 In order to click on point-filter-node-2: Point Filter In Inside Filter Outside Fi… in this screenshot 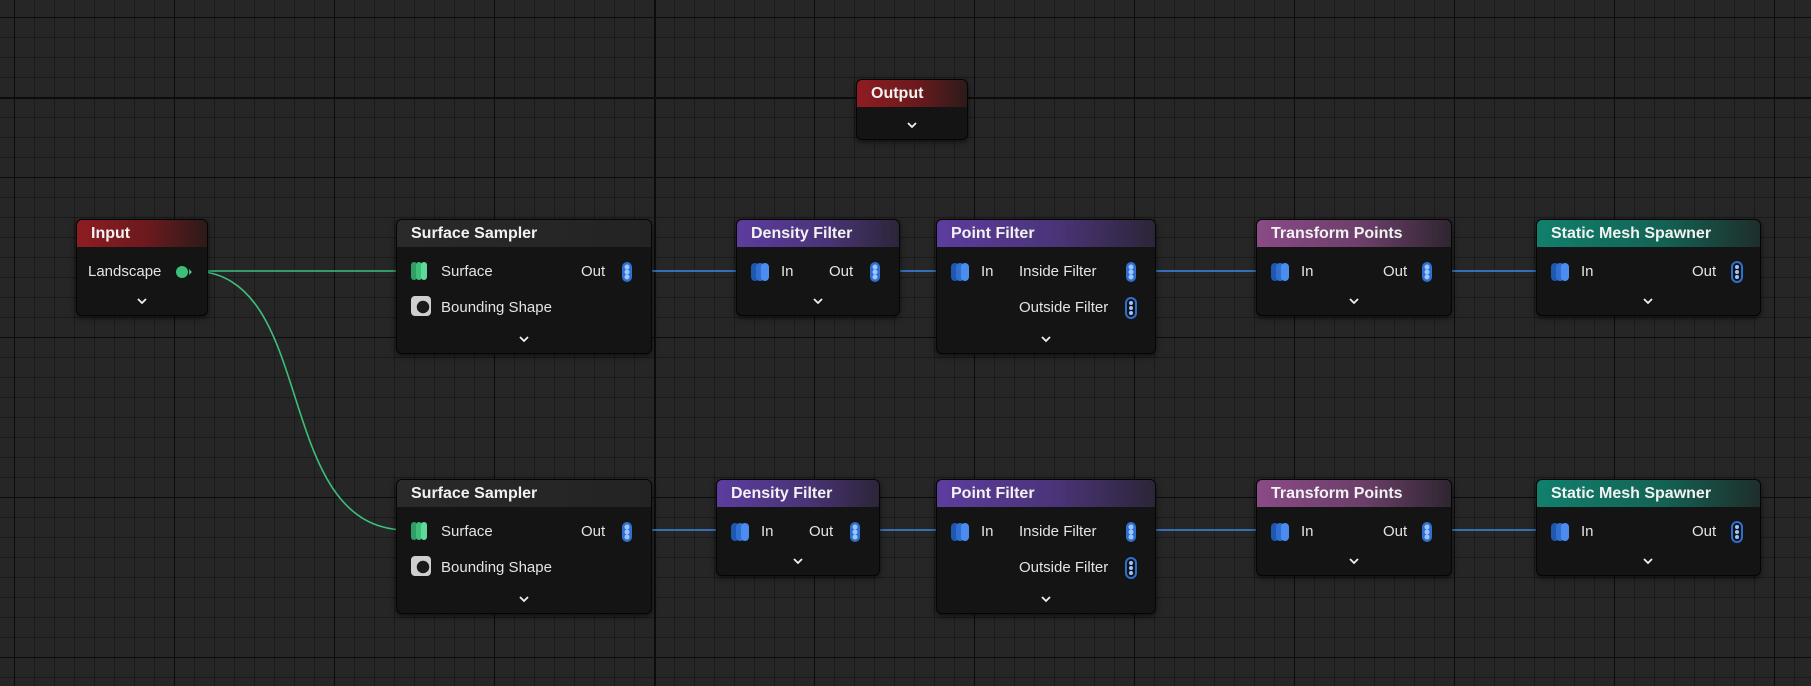, I will do `click(1046, 546)`.